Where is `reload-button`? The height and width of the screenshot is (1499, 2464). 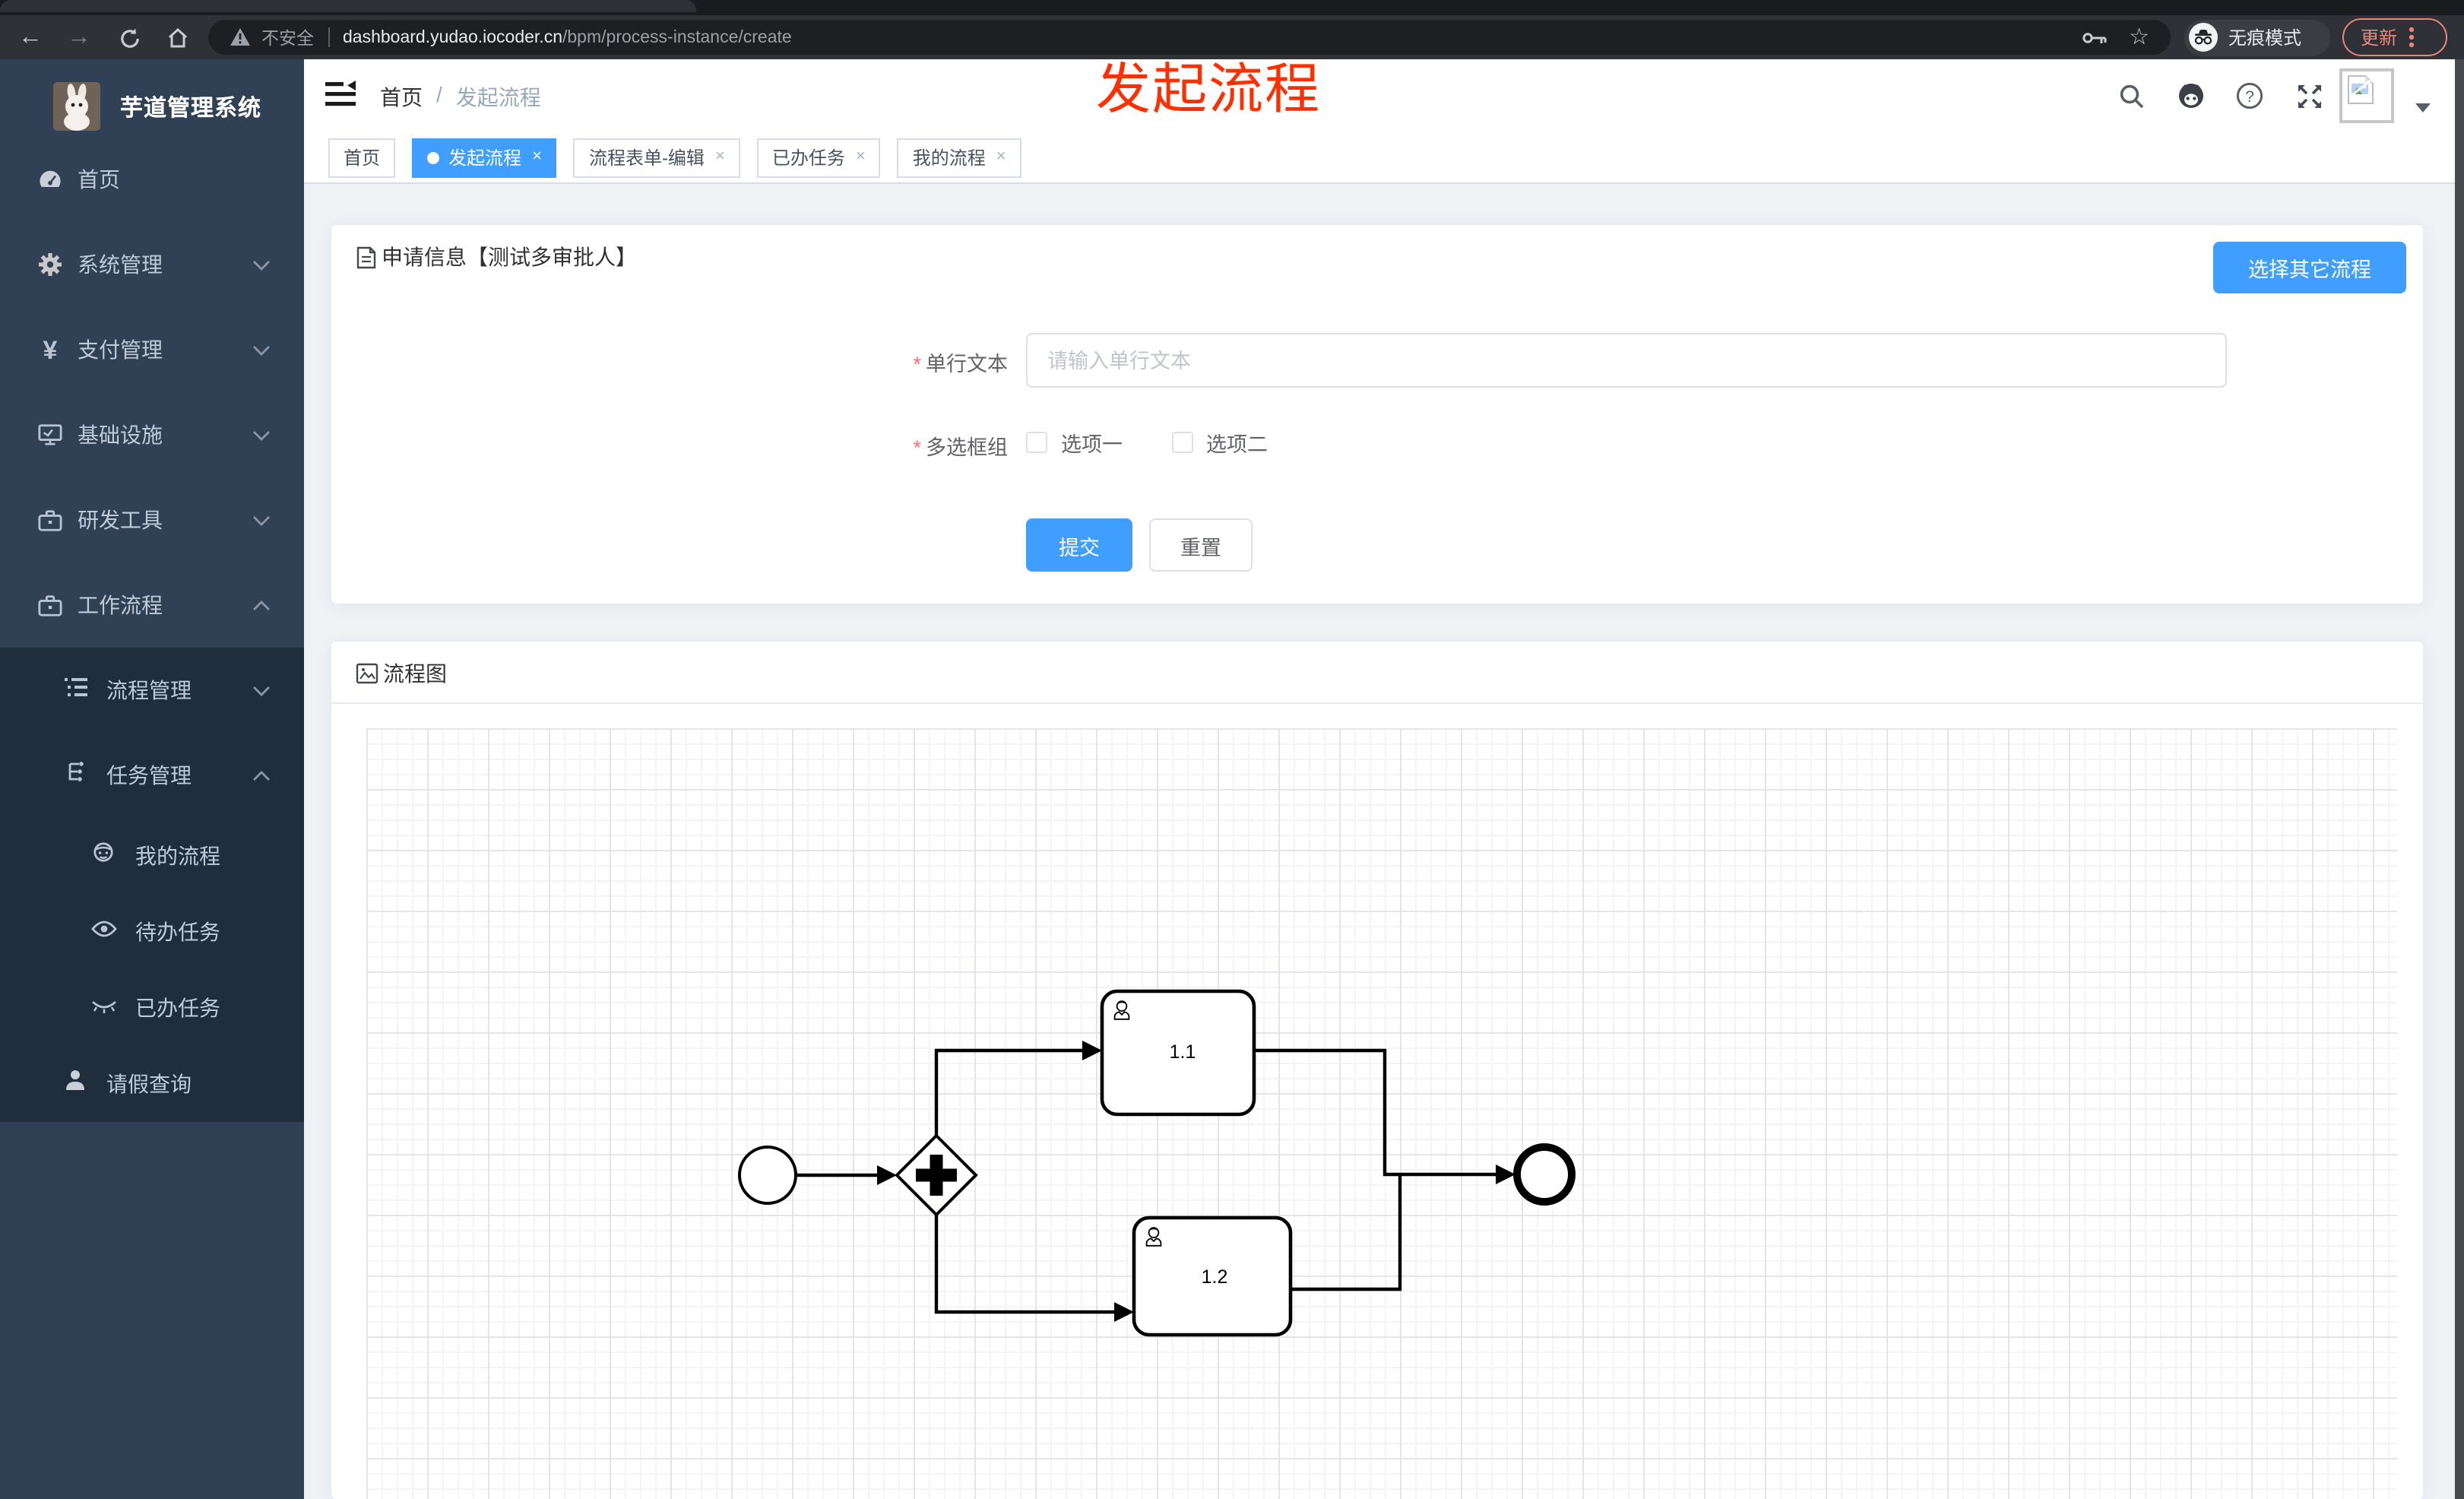
reload-button is located at coordinates (129, 38).